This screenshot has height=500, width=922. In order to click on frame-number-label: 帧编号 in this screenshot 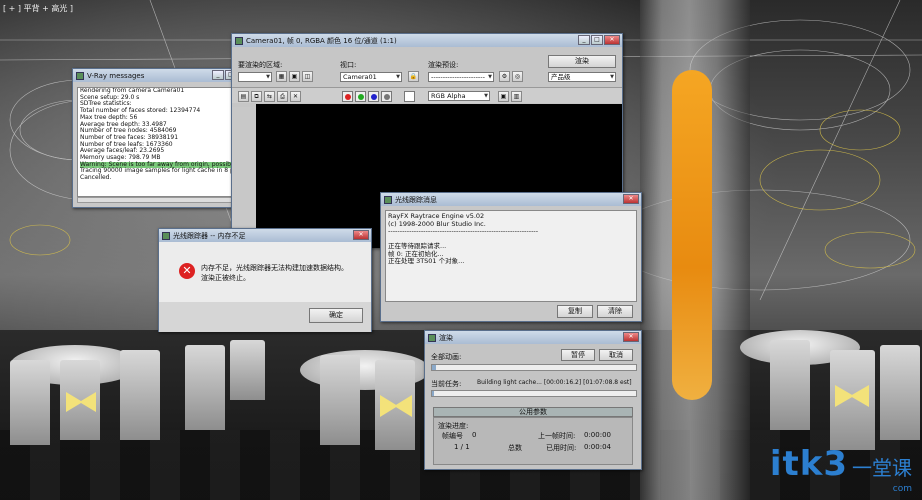, I will do `click(452, 436)`.